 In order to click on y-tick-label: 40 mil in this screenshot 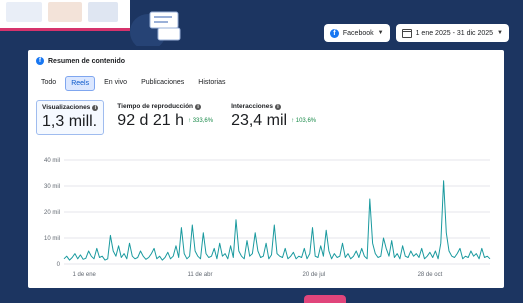, I will do `click(52, 161)`.